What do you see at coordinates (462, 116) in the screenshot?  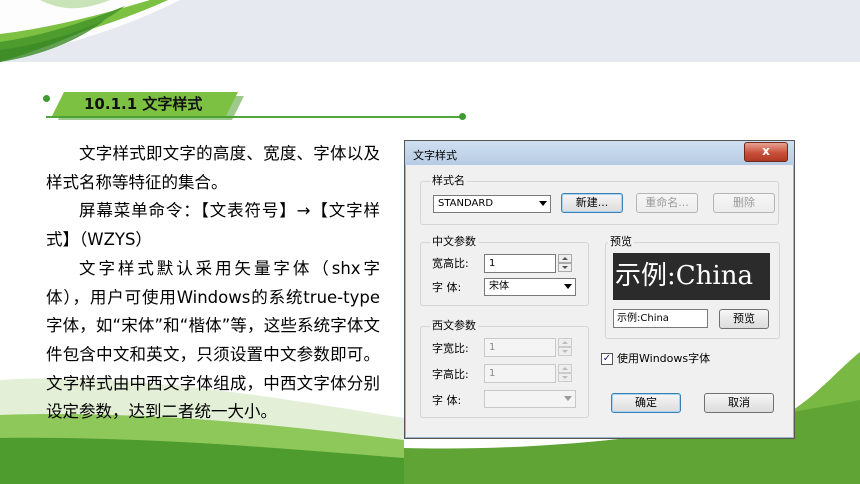 I see `heading-dot-right` at bounding box center [462, 116].